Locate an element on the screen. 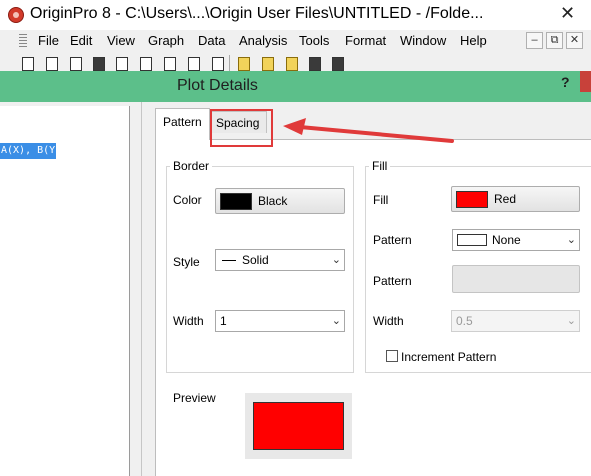 The height and width of the screenshot is (476, 591). increment-pattern-checkbox is located at coordinates (392, 356).